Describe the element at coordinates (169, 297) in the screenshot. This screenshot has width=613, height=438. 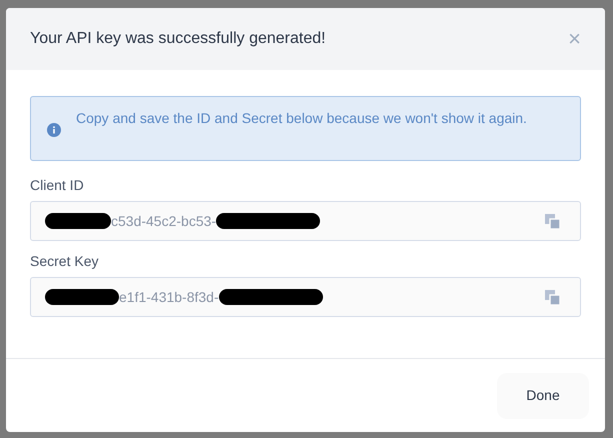
I see `field-value: e1f1-431b-8f3d-` at that location.